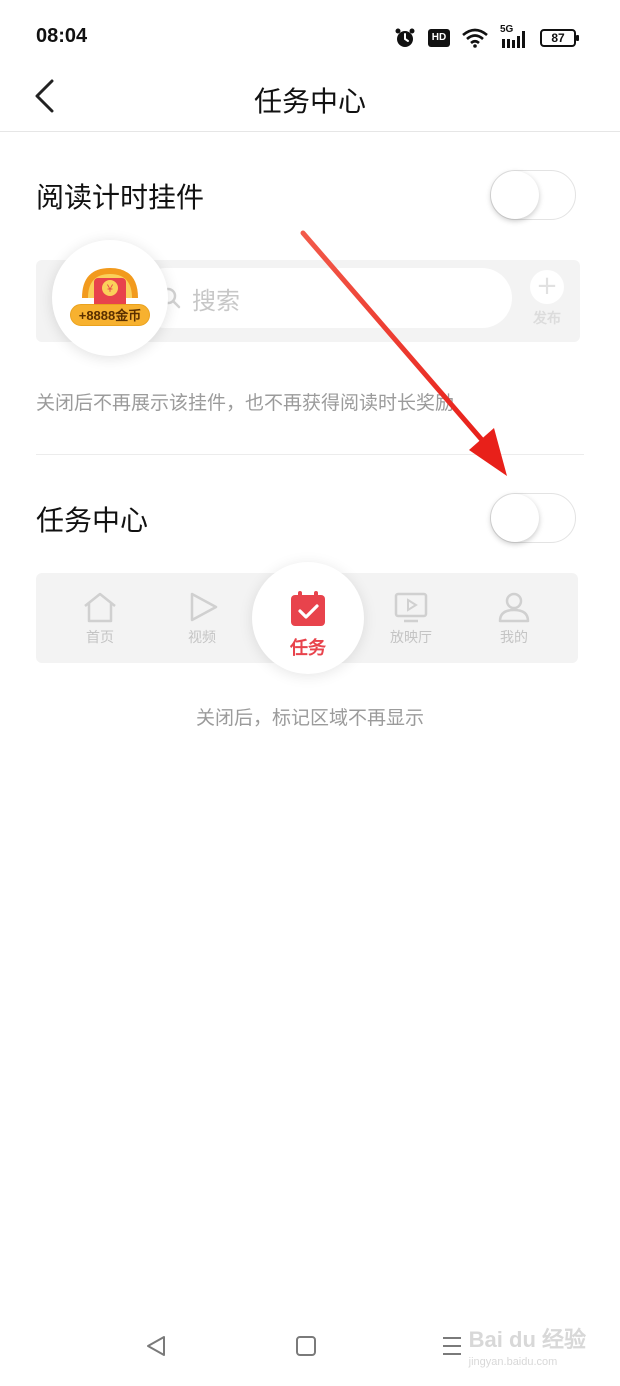 The width and height of the screenshot is (620, 1386). I want to click on nav-header: 任务中心, so click(310, 102).